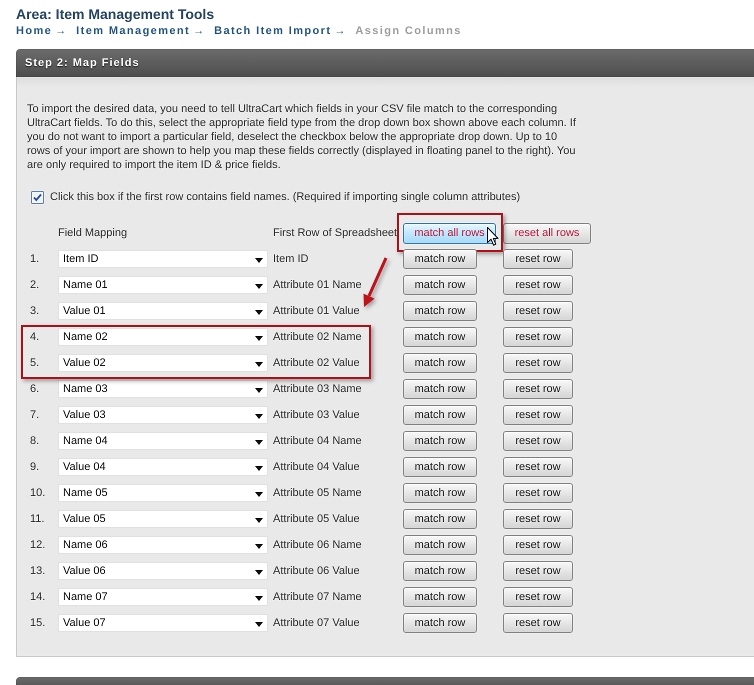 The width and height of the screenshot is (754, 685). What do you see at coordinates (116, 14) in the screenshot?
I see `area-title: Area: Item Management Tools` at bounding box center [116, 14].